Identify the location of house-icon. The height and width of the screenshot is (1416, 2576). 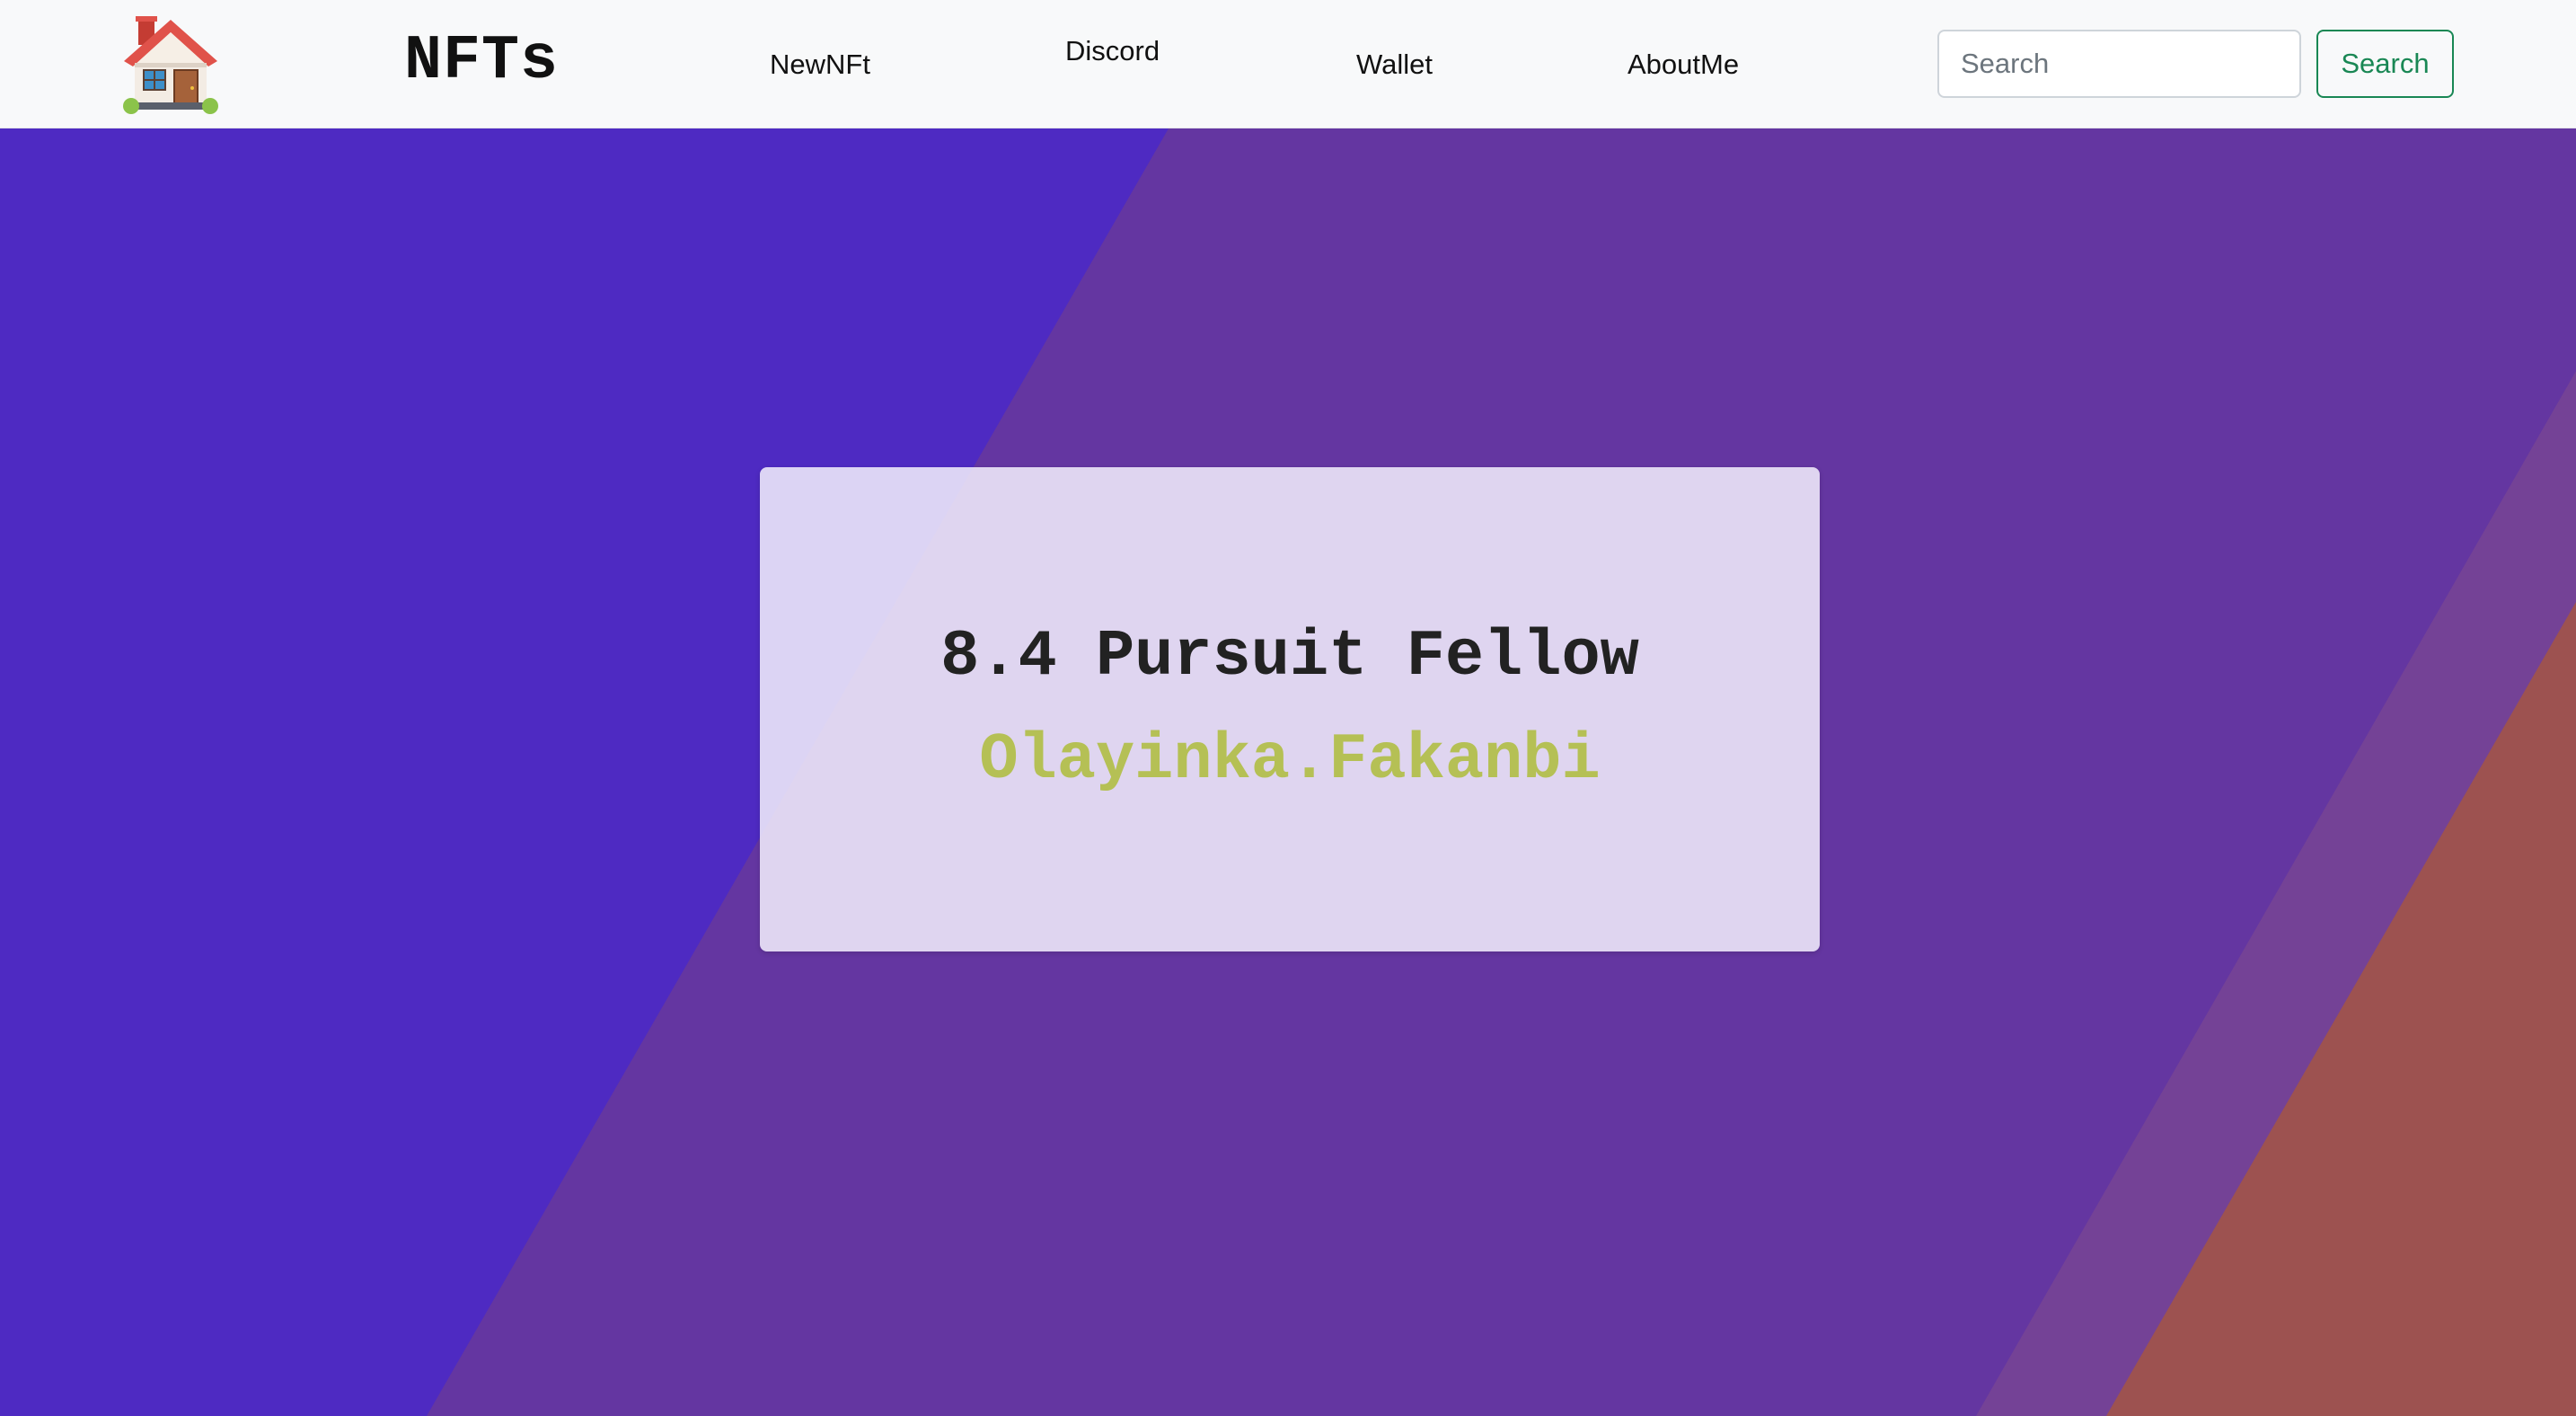
(170, 65).